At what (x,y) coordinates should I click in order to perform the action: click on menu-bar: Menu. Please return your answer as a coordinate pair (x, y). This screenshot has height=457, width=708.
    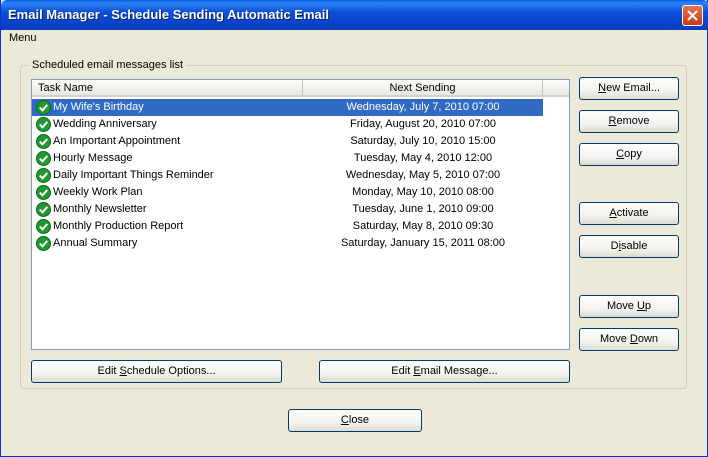
    Looking at the image, I should click on (355, 39).